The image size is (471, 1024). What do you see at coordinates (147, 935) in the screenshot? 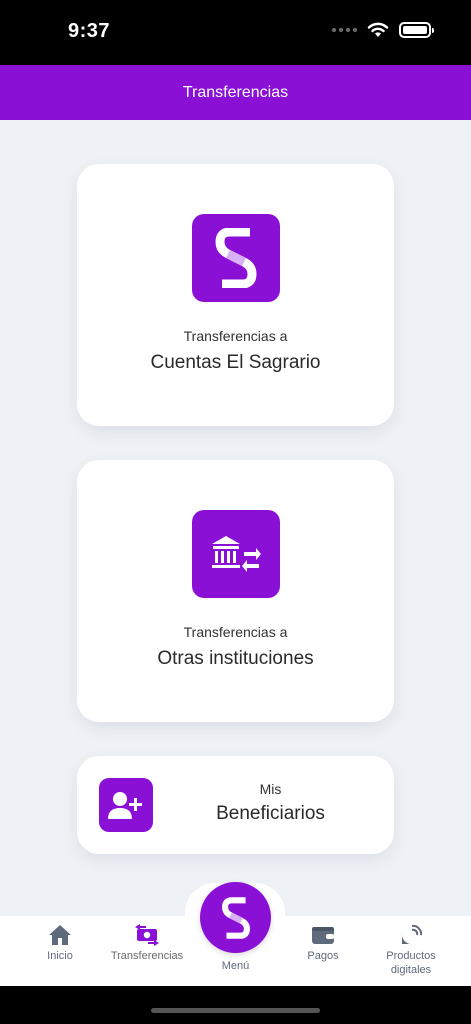
I see `money-transfer-icon` at bounding box center [147, 935].